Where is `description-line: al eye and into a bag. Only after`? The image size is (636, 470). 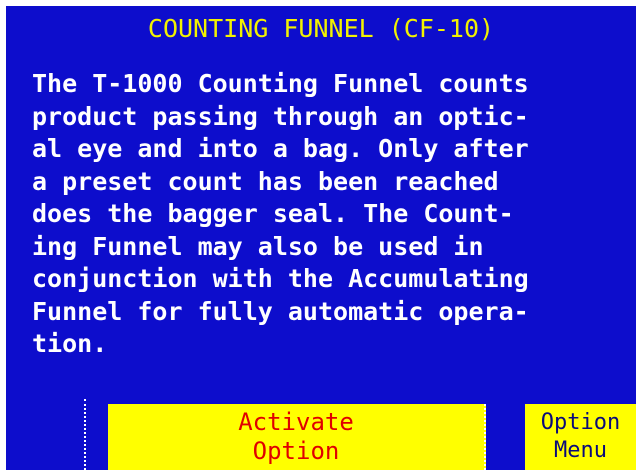 description-line: al eye and into a bag. Only after is located at coordinates (280, 148).